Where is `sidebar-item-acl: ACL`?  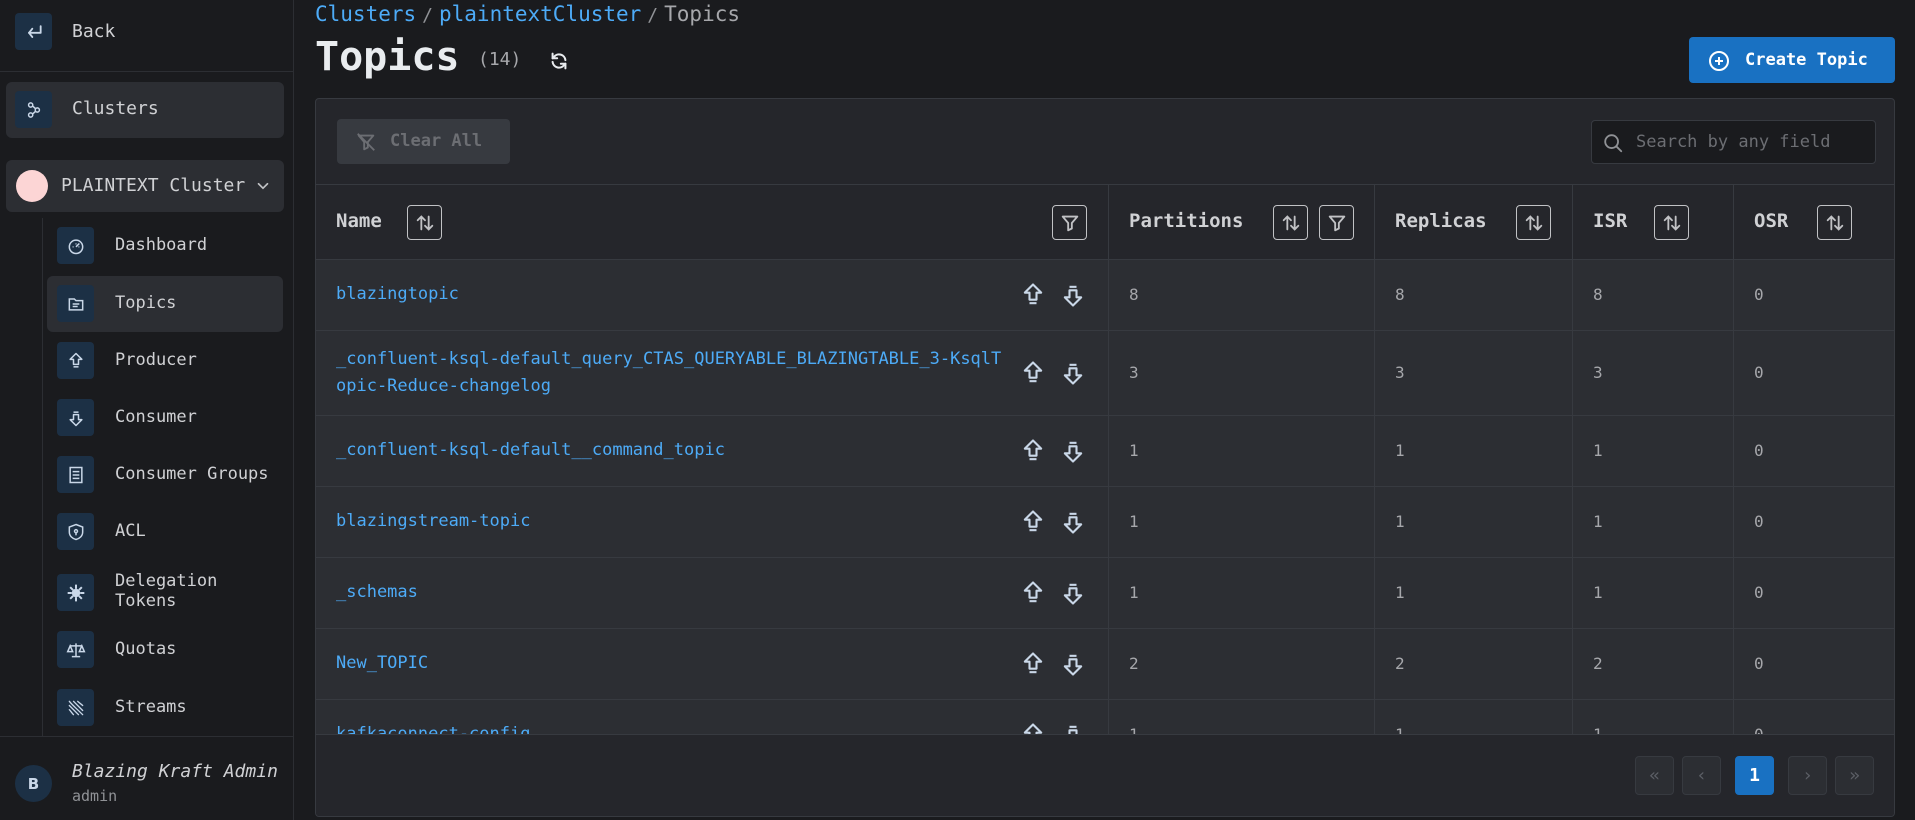 sidebar-item-acl: ACL is located at coordinates (165, 532).